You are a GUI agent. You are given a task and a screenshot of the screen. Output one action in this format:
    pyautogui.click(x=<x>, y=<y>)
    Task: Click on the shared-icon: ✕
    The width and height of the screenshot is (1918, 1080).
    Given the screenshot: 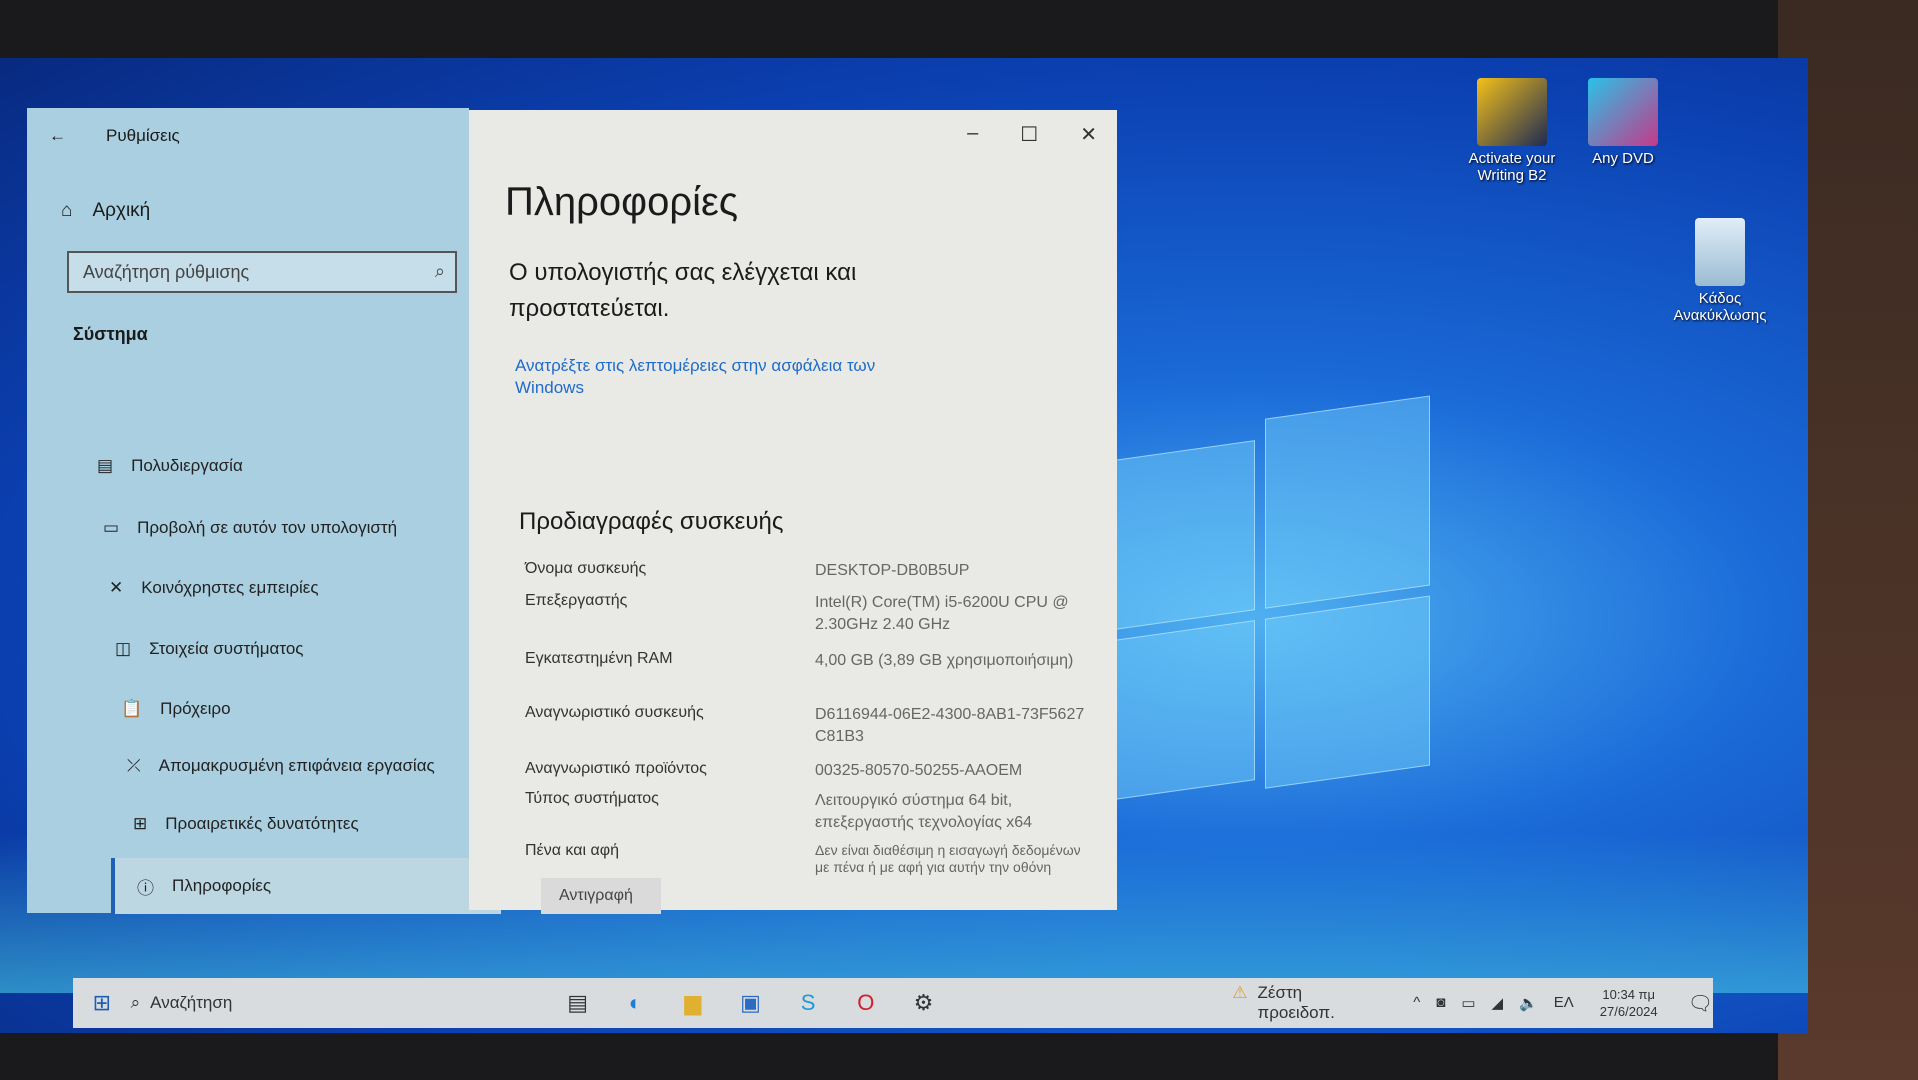 What is the action you would take?
    pyautogui.click(x=116, y=587)
    